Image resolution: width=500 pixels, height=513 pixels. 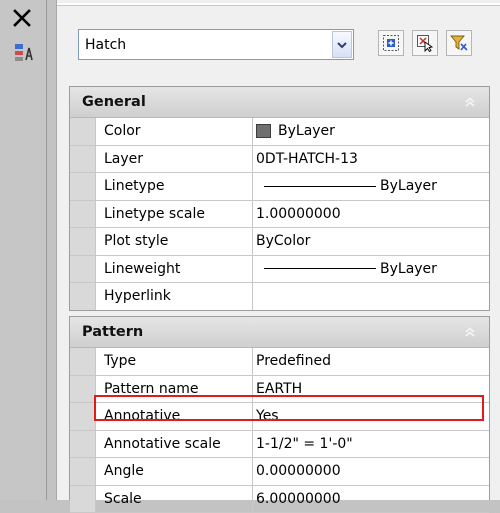 What do you see at coordinates (174, 131) in the screenshot?
I see `property-name: Color` at bounding box center [174, 131].